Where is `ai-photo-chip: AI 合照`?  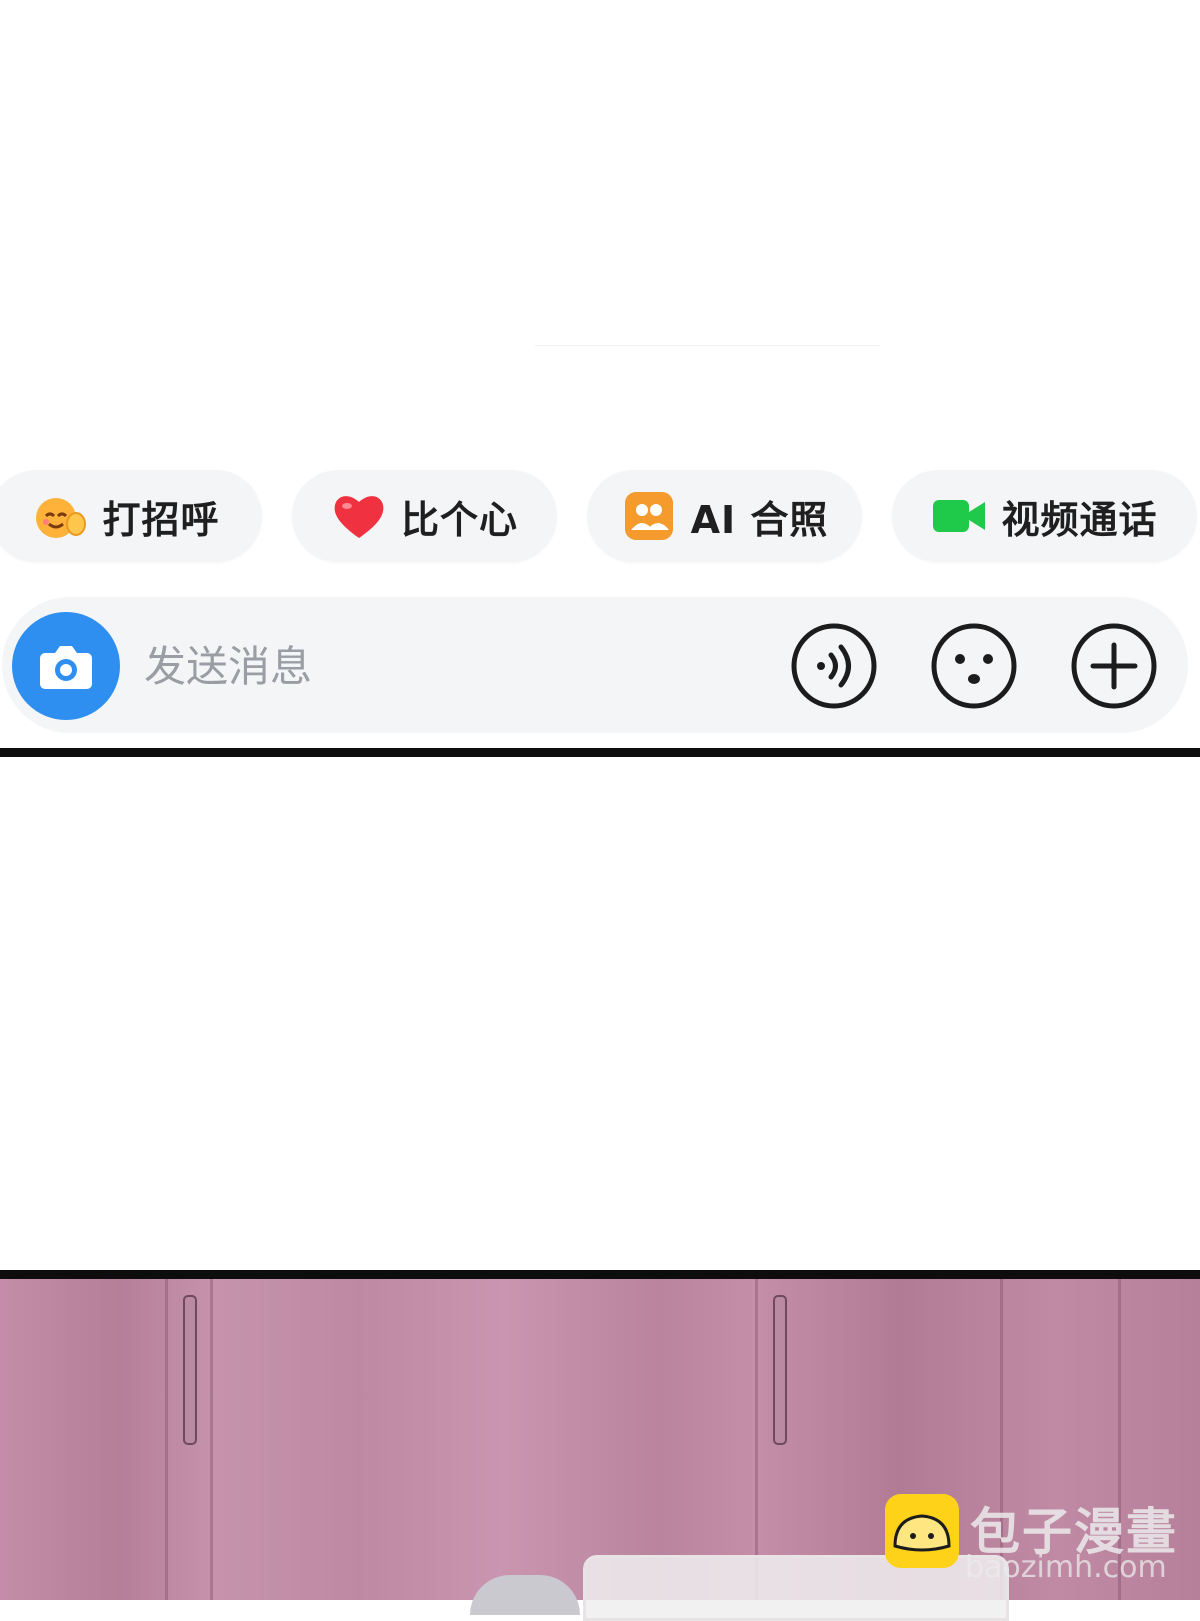 ai-photo-chip: AI 合照 is located at coordinates (724, 516).